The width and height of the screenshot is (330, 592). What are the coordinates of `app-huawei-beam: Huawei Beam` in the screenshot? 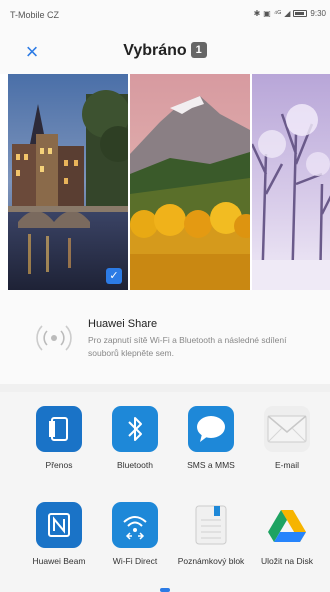 It's located at (59, 534).